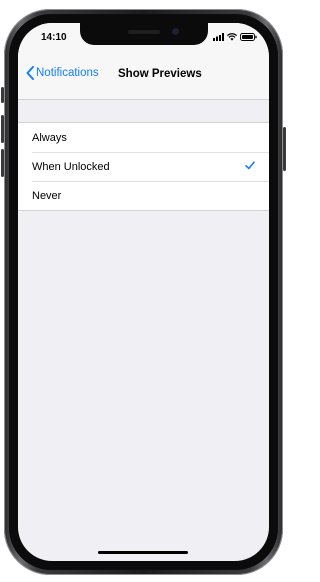  I want to click on status-icons, so click(235, 37).